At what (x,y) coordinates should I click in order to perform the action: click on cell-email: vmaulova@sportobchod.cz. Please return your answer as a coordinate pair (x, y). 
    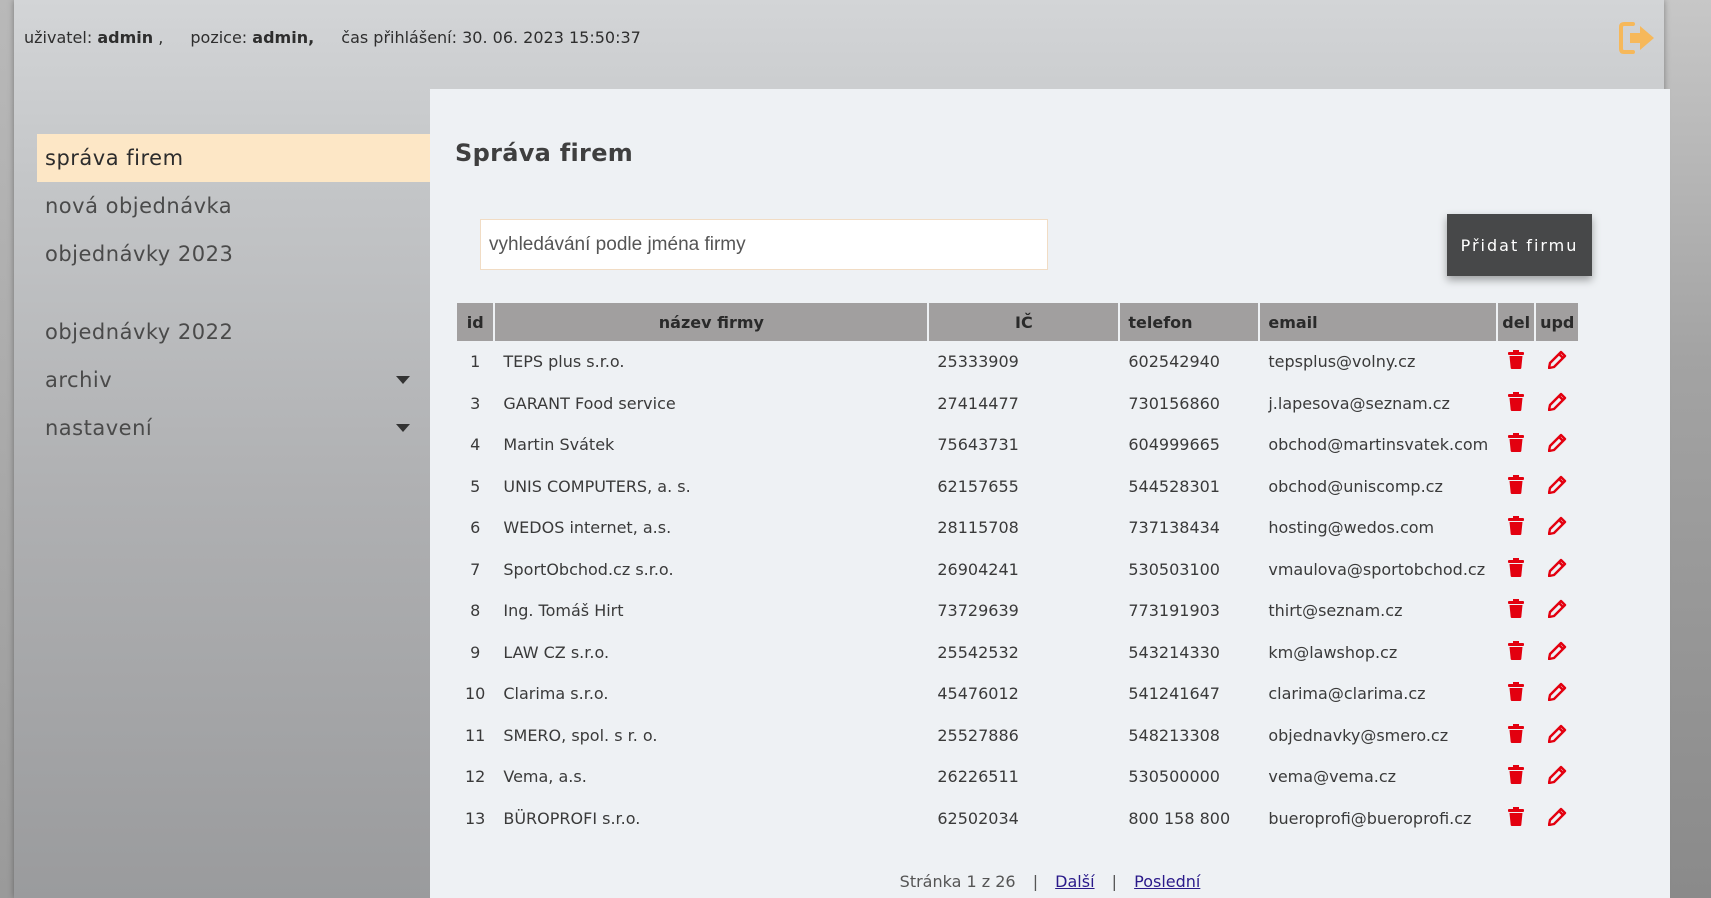
    Looking at the image, I should click on (1377, 569).